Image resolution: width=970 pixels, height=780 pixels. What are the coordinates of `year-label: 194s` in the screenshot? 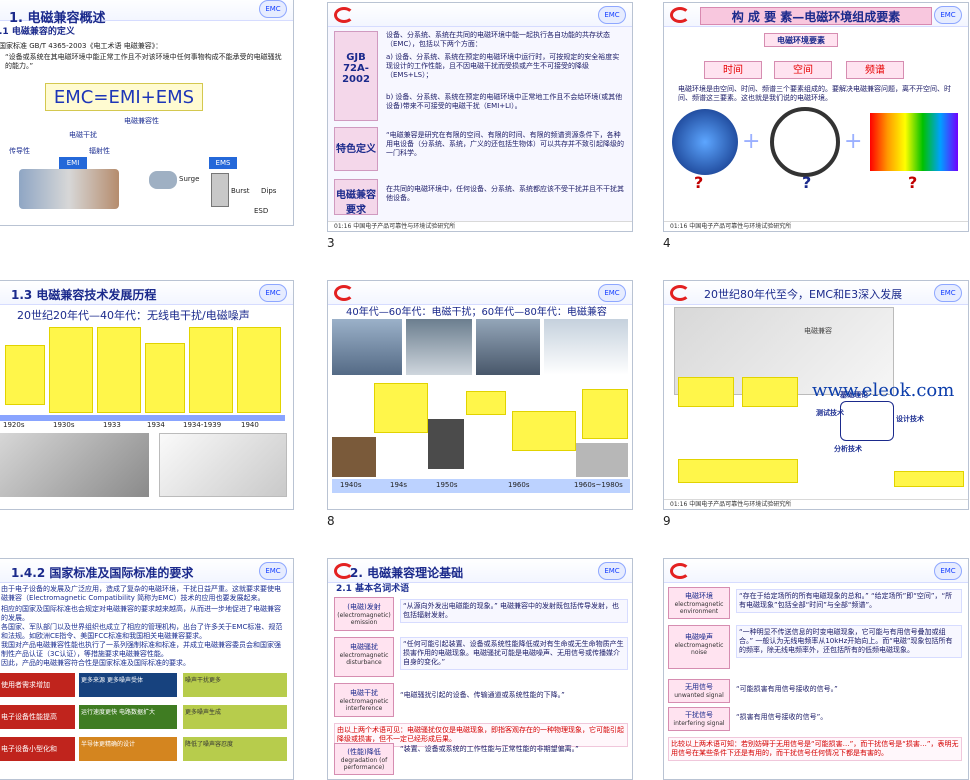 It's located at (399, 485).